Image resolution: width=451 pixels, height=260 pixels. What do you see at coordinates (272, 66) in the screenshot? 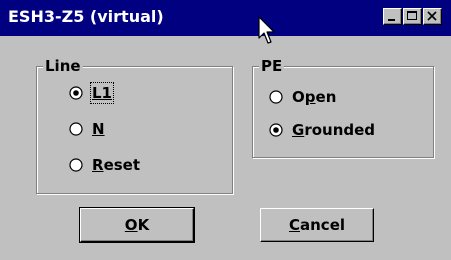
I see `pe-group-title: PE` at bounding box center [272, 66].